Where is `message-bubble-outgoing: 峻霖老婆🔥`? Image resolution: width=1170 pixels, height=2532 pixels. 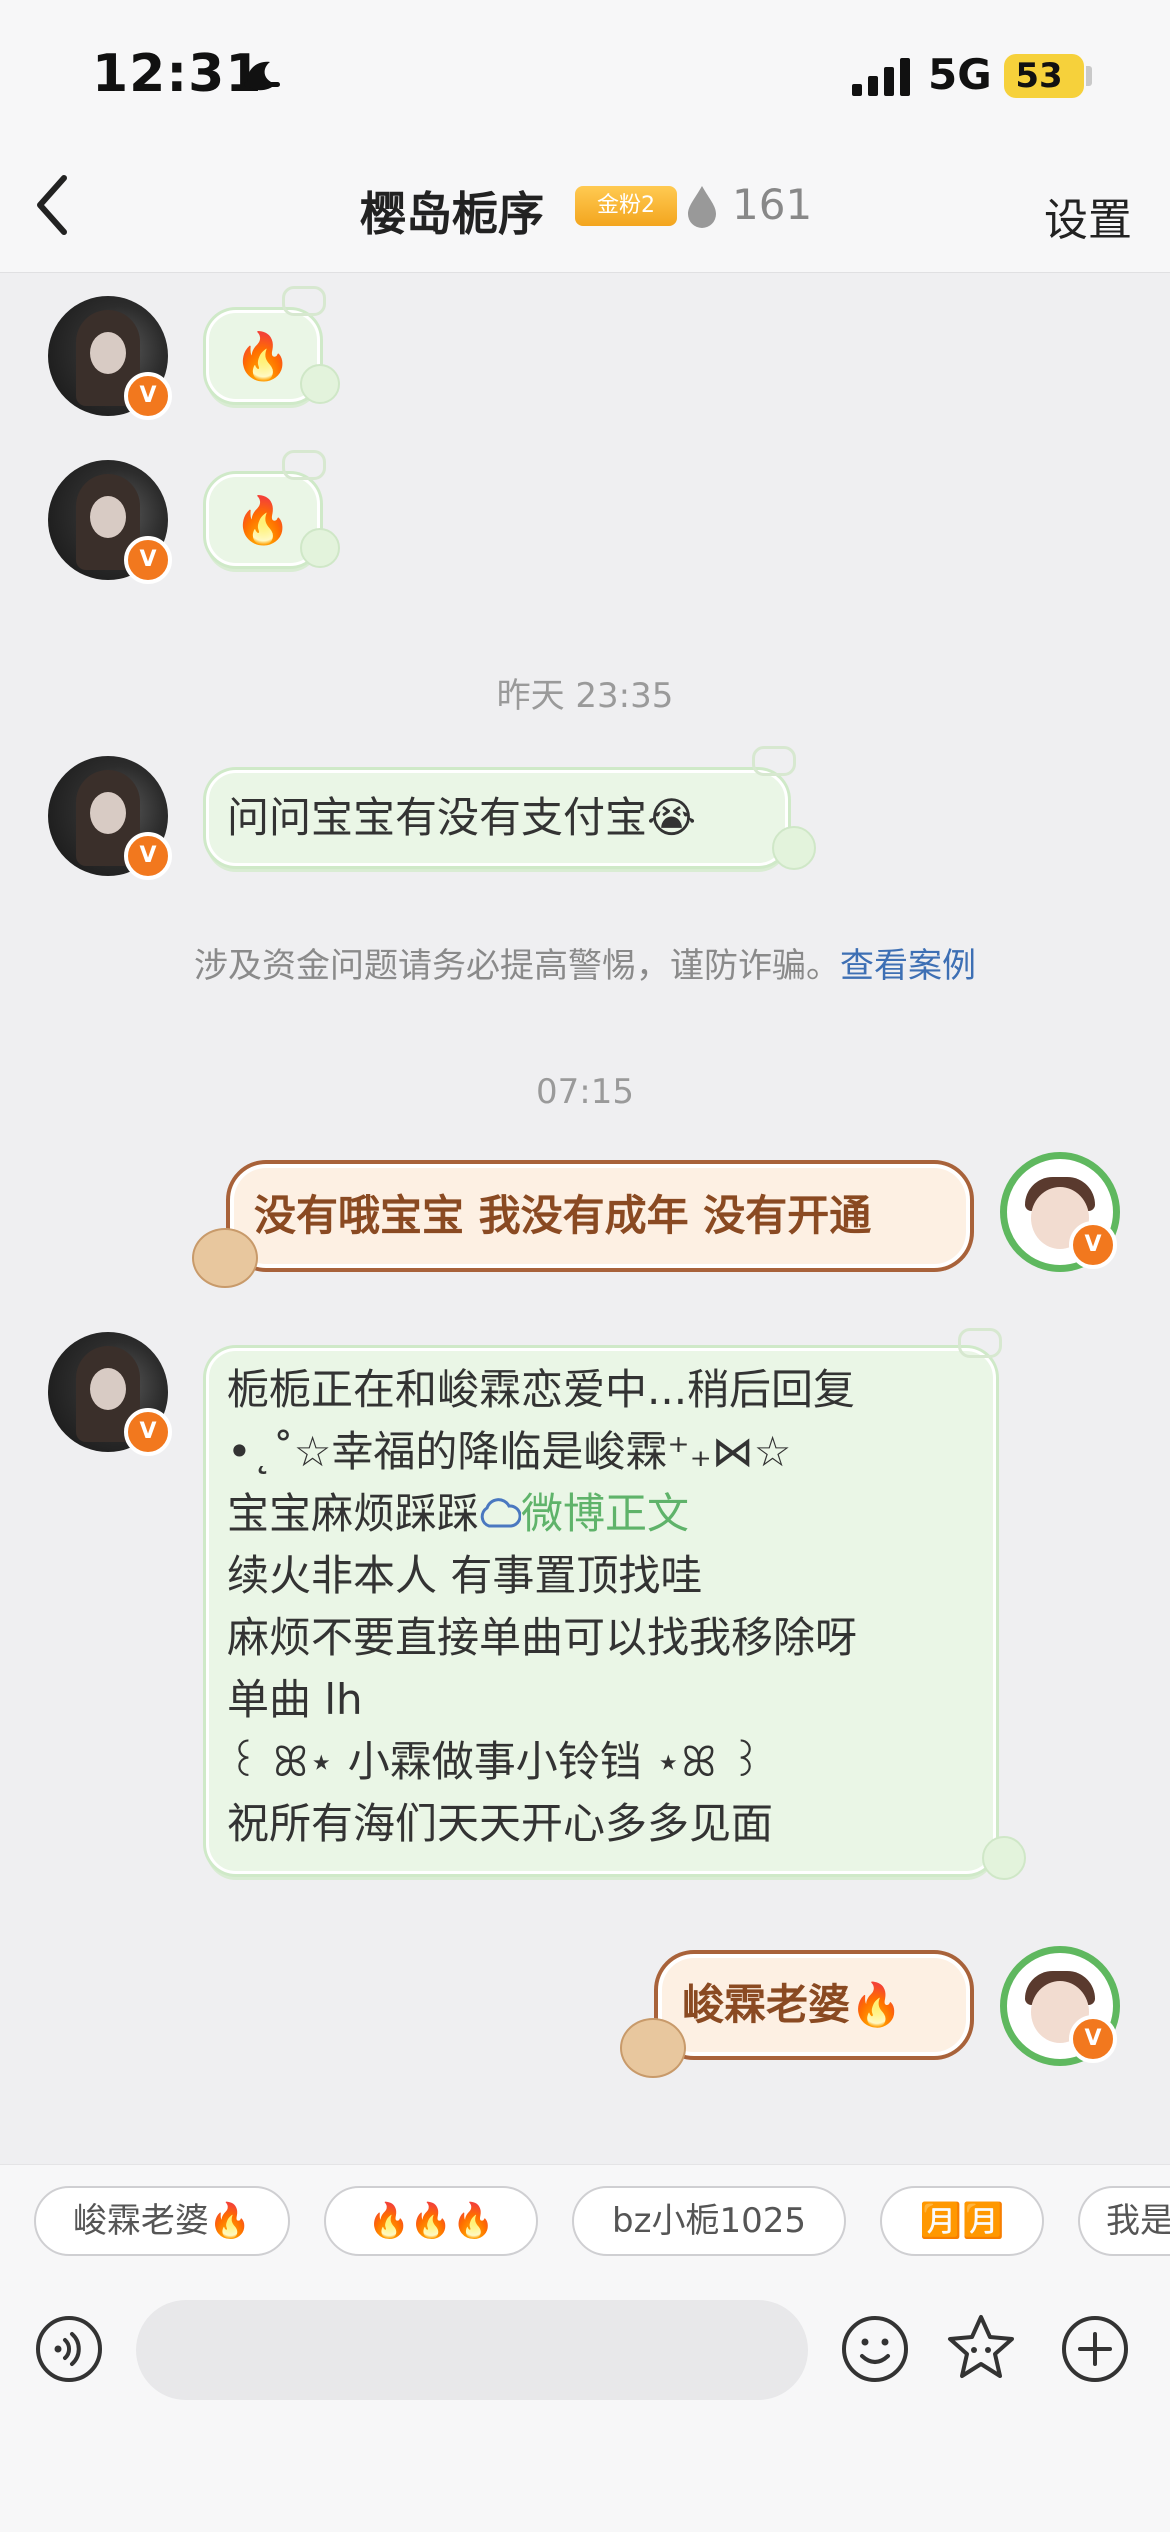 message-bubble-outgoing: 峻霖老婆🔥 is located at coordinates (814, 2005).